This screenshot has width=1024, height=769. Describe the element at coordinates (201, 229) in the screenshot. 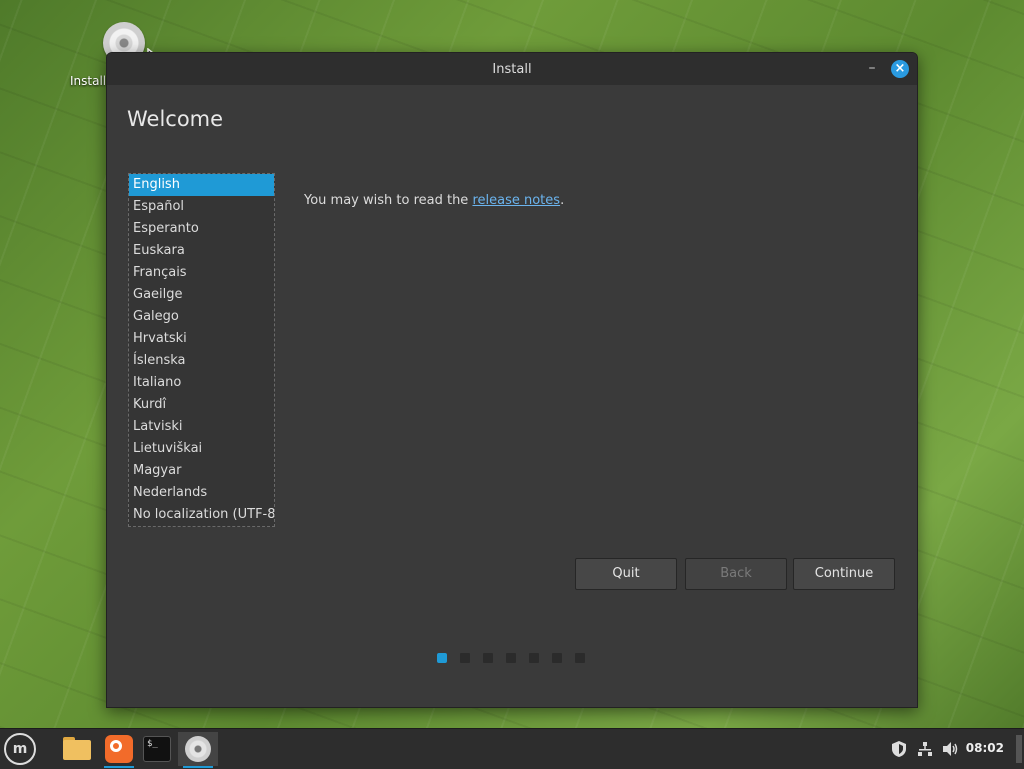

I see `language-item: Esperanto` at that location.